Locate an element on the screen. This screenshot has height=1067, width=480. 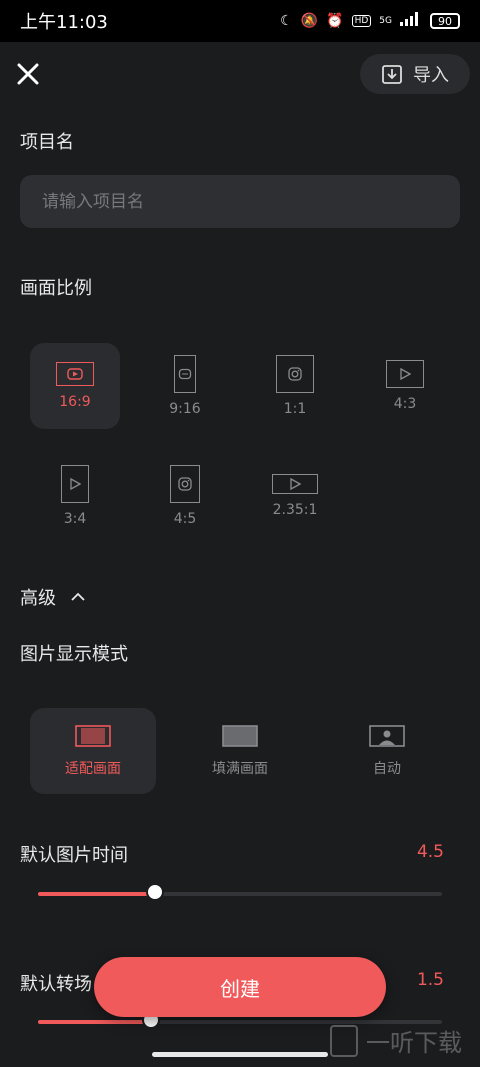
watermark-logo-icon is located at coordinates (344, 1040).